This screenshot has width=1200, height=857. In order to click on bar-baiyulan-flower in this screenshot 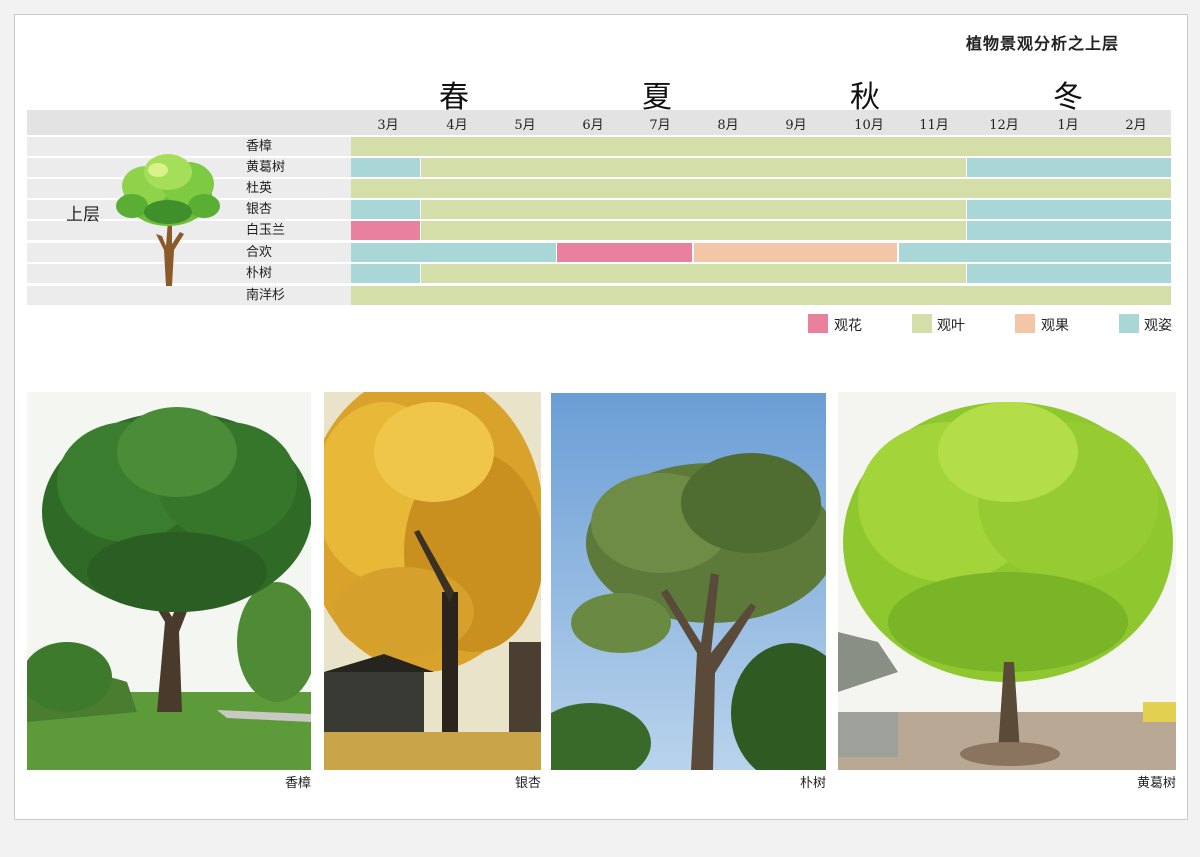, I will do `click(385, 230)`.